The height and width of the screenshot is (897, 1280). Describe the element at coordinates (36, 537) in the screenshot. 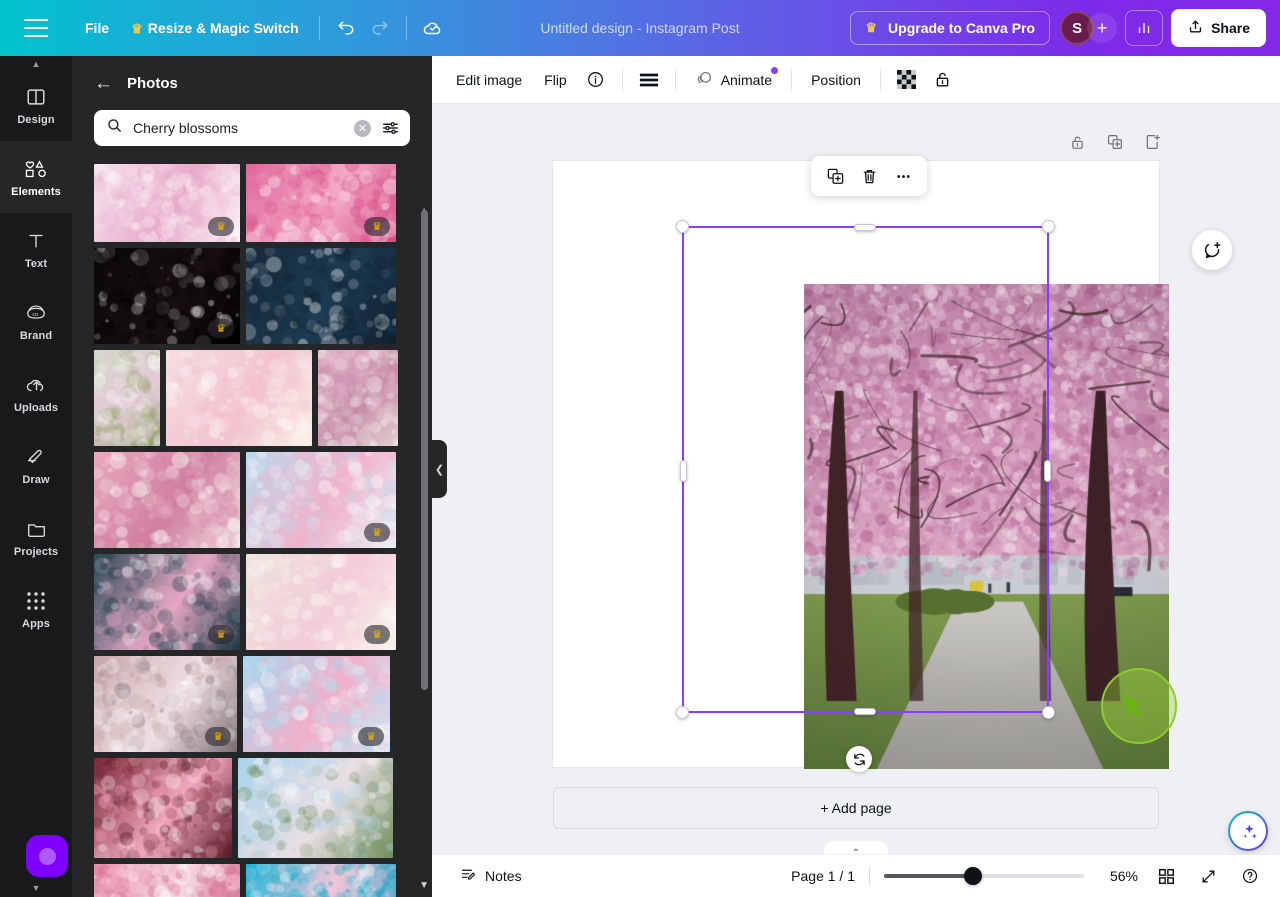

I see `sidebar-item-projects: Projects` at that location.